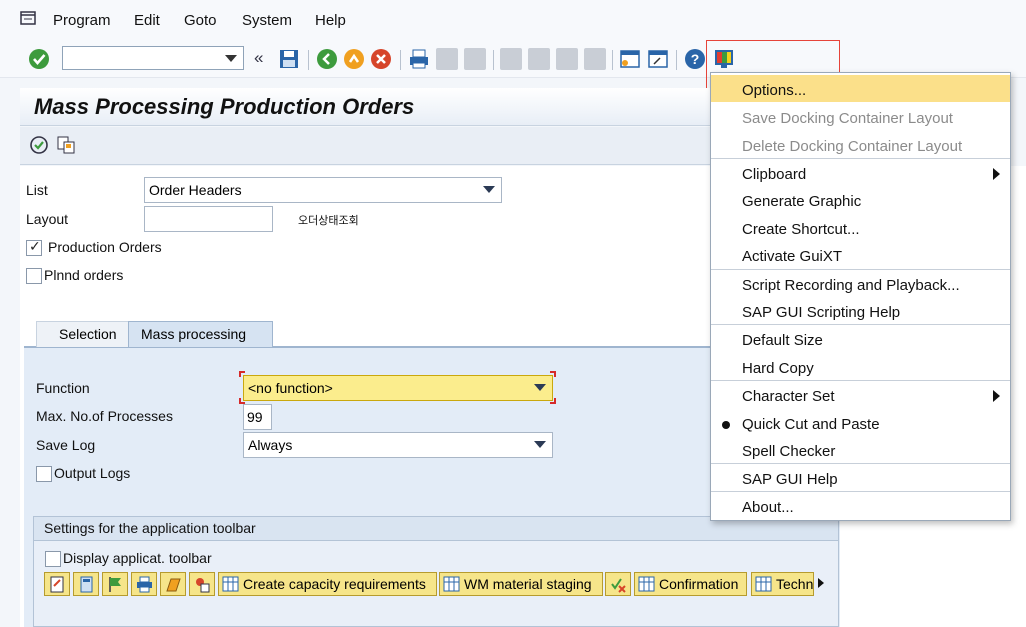 The height and width of the screenshot is (627, 1026). I want to click on program-menu-icon, so click(28, 18).